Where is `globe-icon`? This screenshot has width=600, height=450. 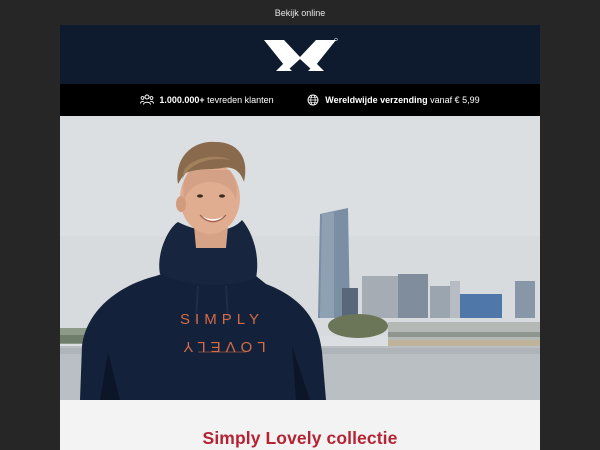
globe-icon is located at coordinates (313, 100).